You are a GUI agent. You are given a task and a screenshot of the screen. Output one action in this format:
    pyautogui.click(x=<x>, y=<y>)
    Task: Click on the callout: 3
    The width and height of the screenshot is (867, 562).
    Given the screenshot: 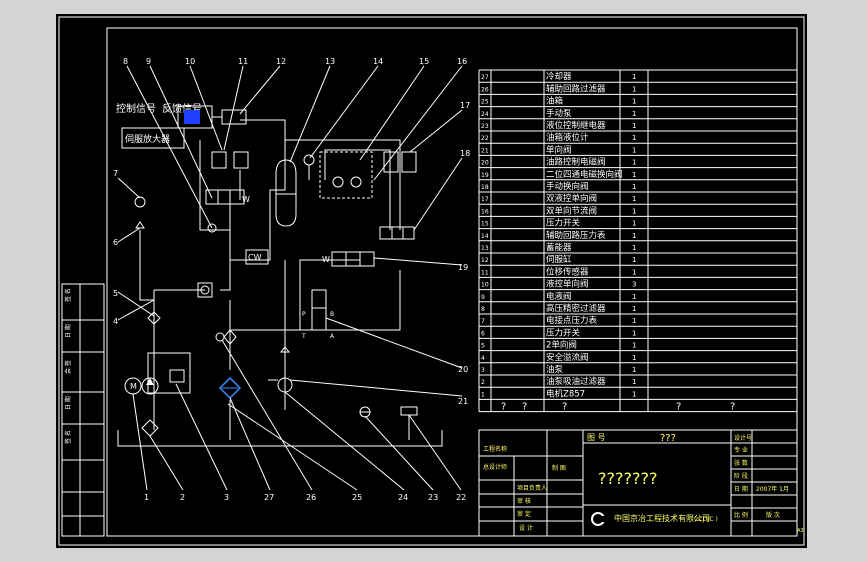 What is the action you would take?
    pyautogui.click(x=226, y=497)
    